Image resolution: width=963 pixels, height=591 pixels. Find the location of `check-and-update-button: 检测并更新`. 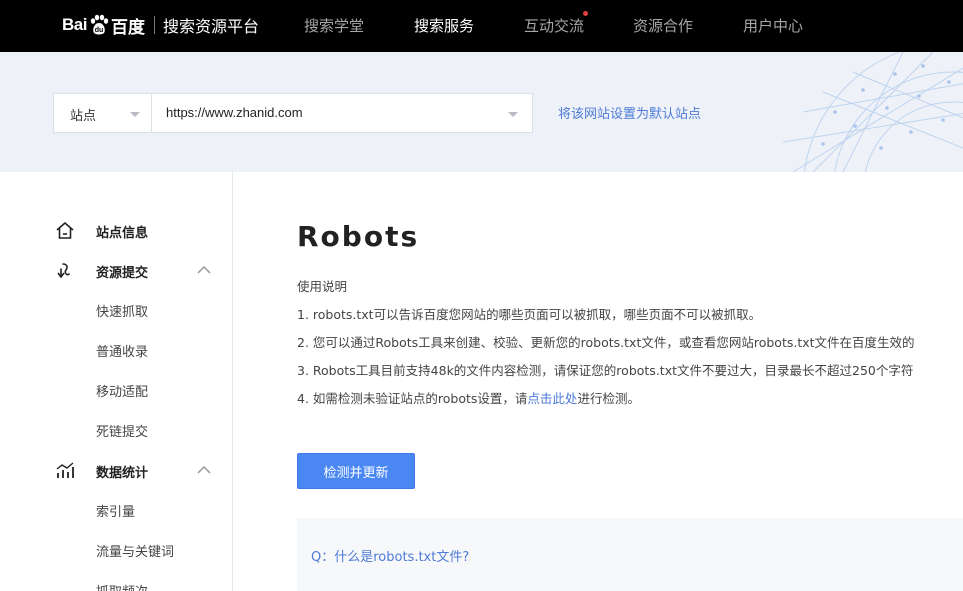

check-and-update-button: 检测并更新 is located at coordinates (356, 471).